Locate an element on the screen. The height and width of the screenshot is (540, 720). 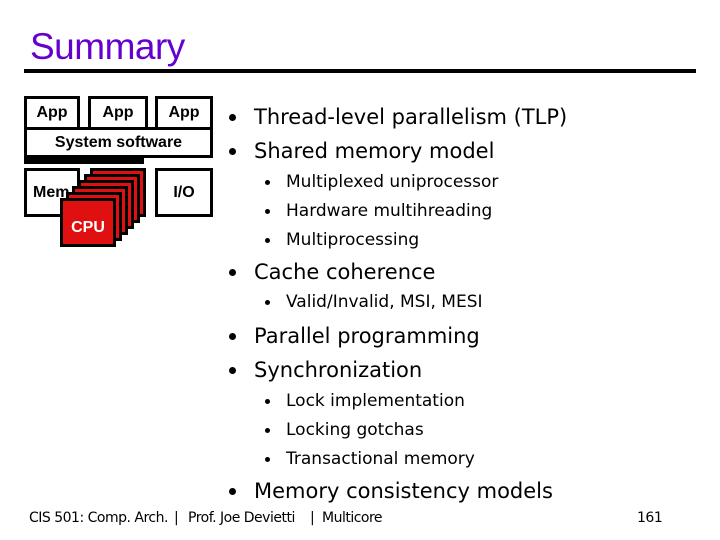
page-number: 161 is located at coordinates (650, 518).